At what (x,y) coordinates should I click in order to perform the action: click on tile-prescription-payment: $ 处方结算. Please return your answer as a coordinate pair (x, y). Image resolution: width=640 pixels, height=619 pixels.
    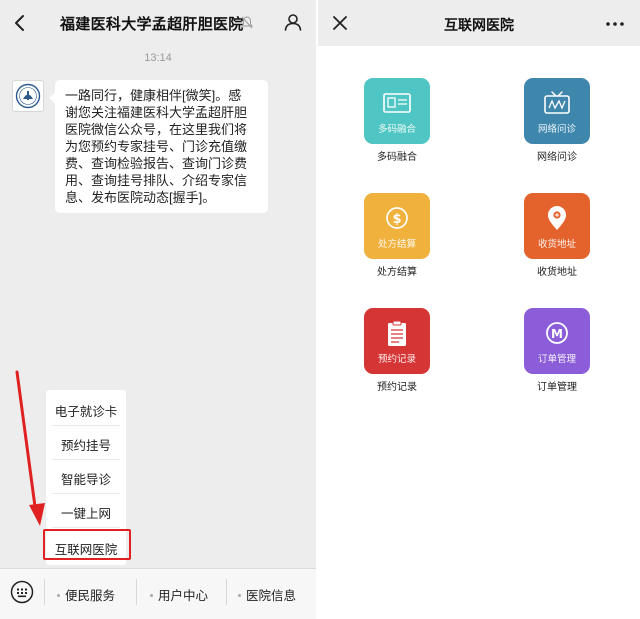
    Looking at the image, I should click on (397, 226).